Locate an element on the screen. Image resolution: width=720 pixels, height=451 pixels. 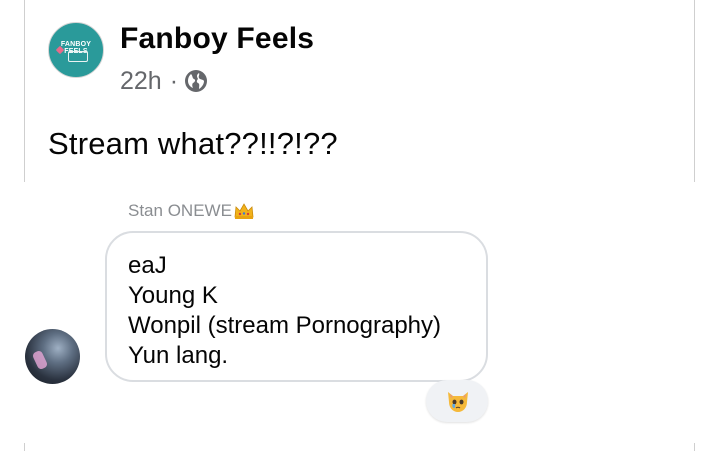
comment-author: Stan ONEWE is located at coordinates (191, 211).